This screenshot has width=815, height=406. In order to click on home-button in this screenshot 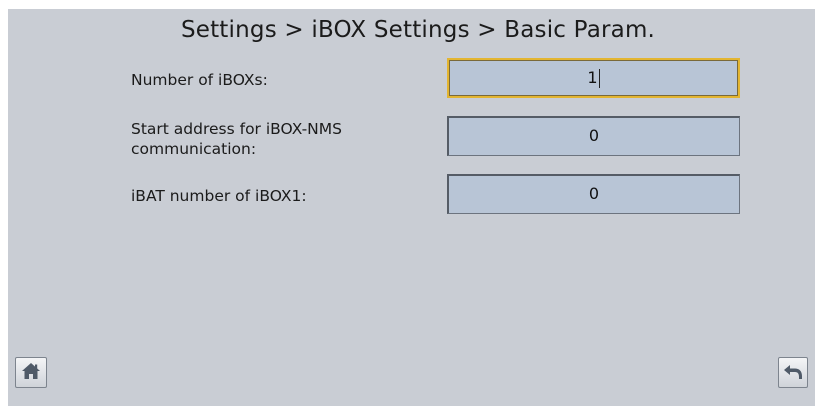, I will do `click(31, 372)`.